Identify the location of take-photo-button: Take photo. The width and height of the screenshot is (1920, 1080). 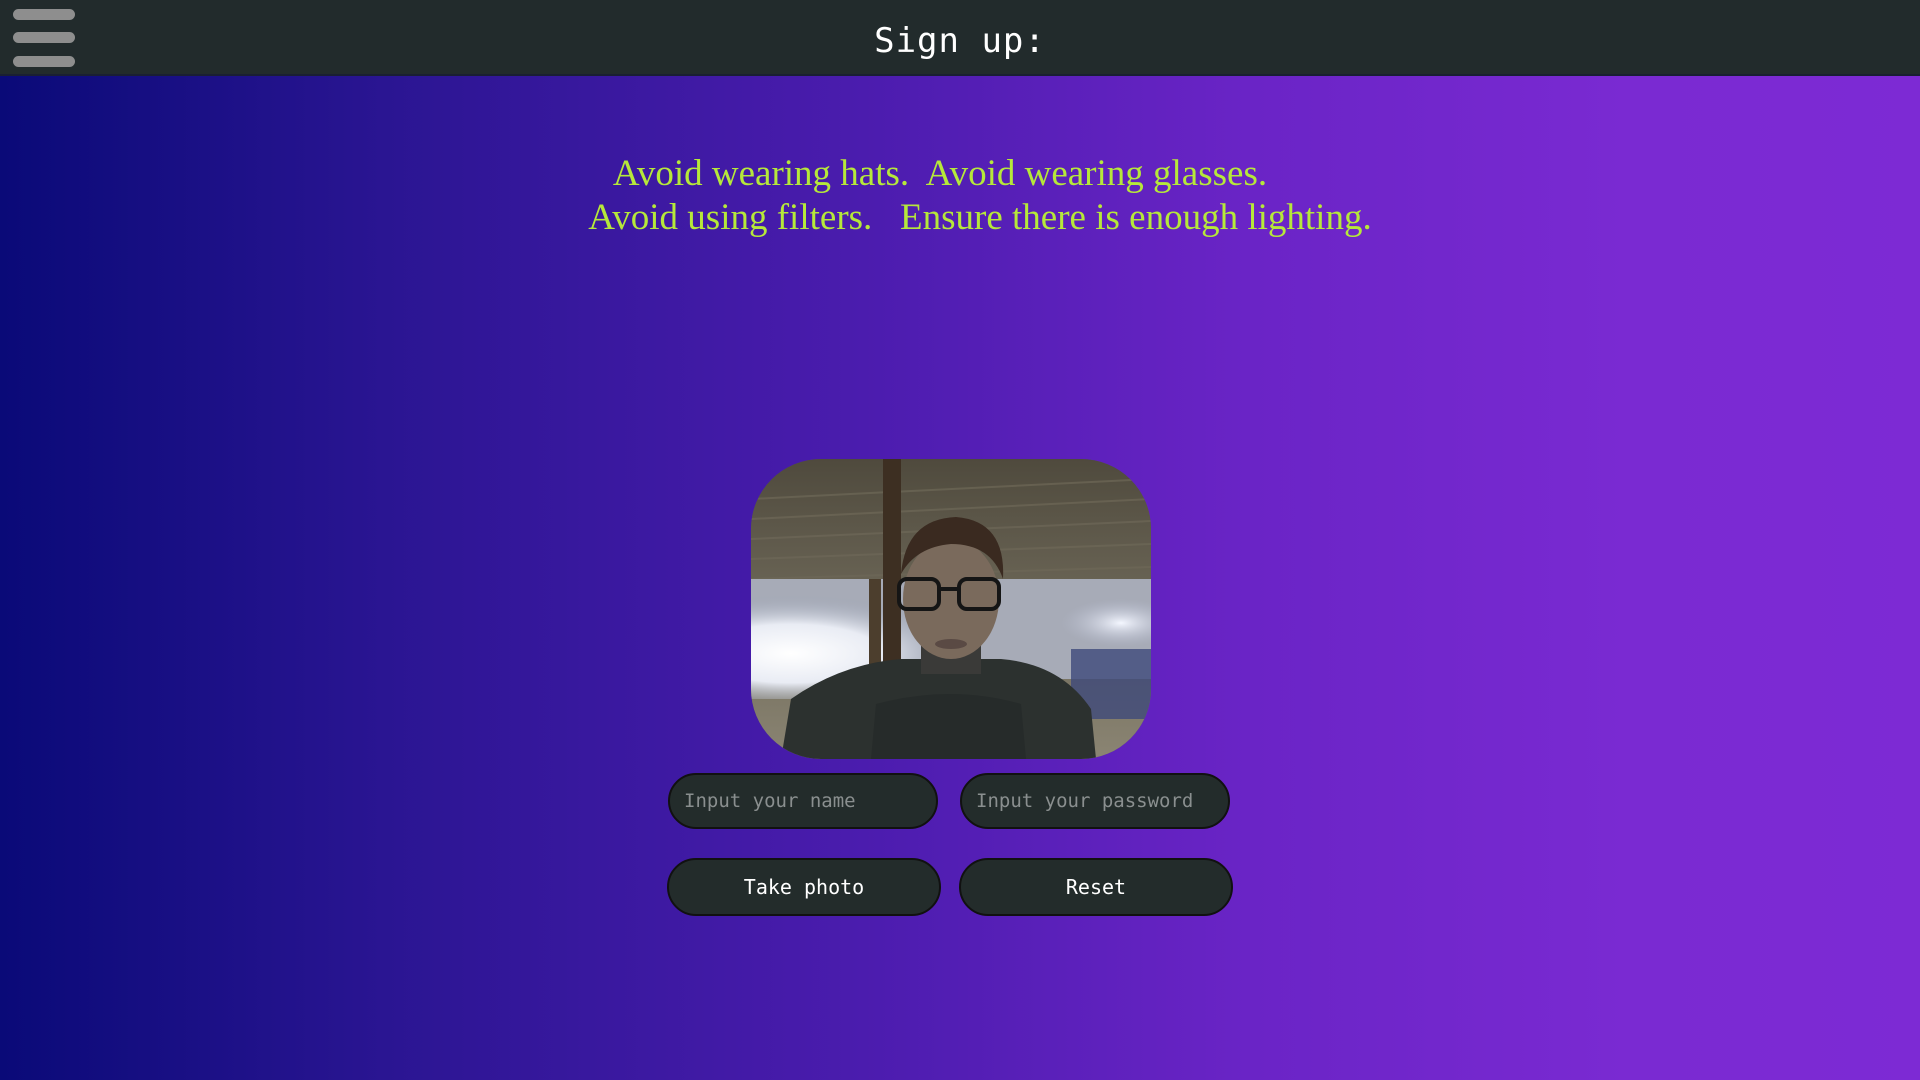
(804, 887).